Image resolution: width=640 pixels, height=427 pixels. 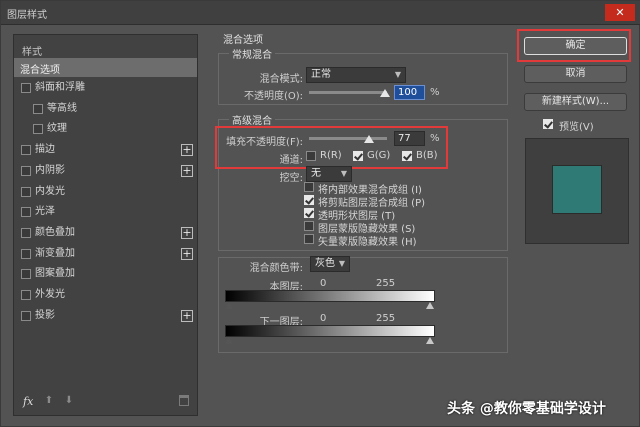 I want to click on underlying-layer-white-handle, so click(x=430, y=340).